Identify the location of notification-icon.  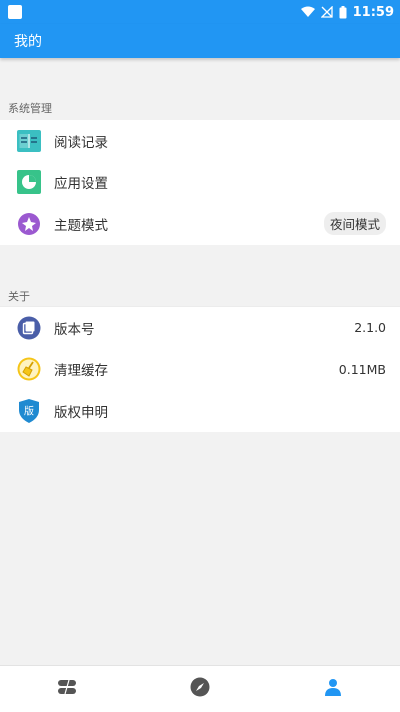
(15, 12).